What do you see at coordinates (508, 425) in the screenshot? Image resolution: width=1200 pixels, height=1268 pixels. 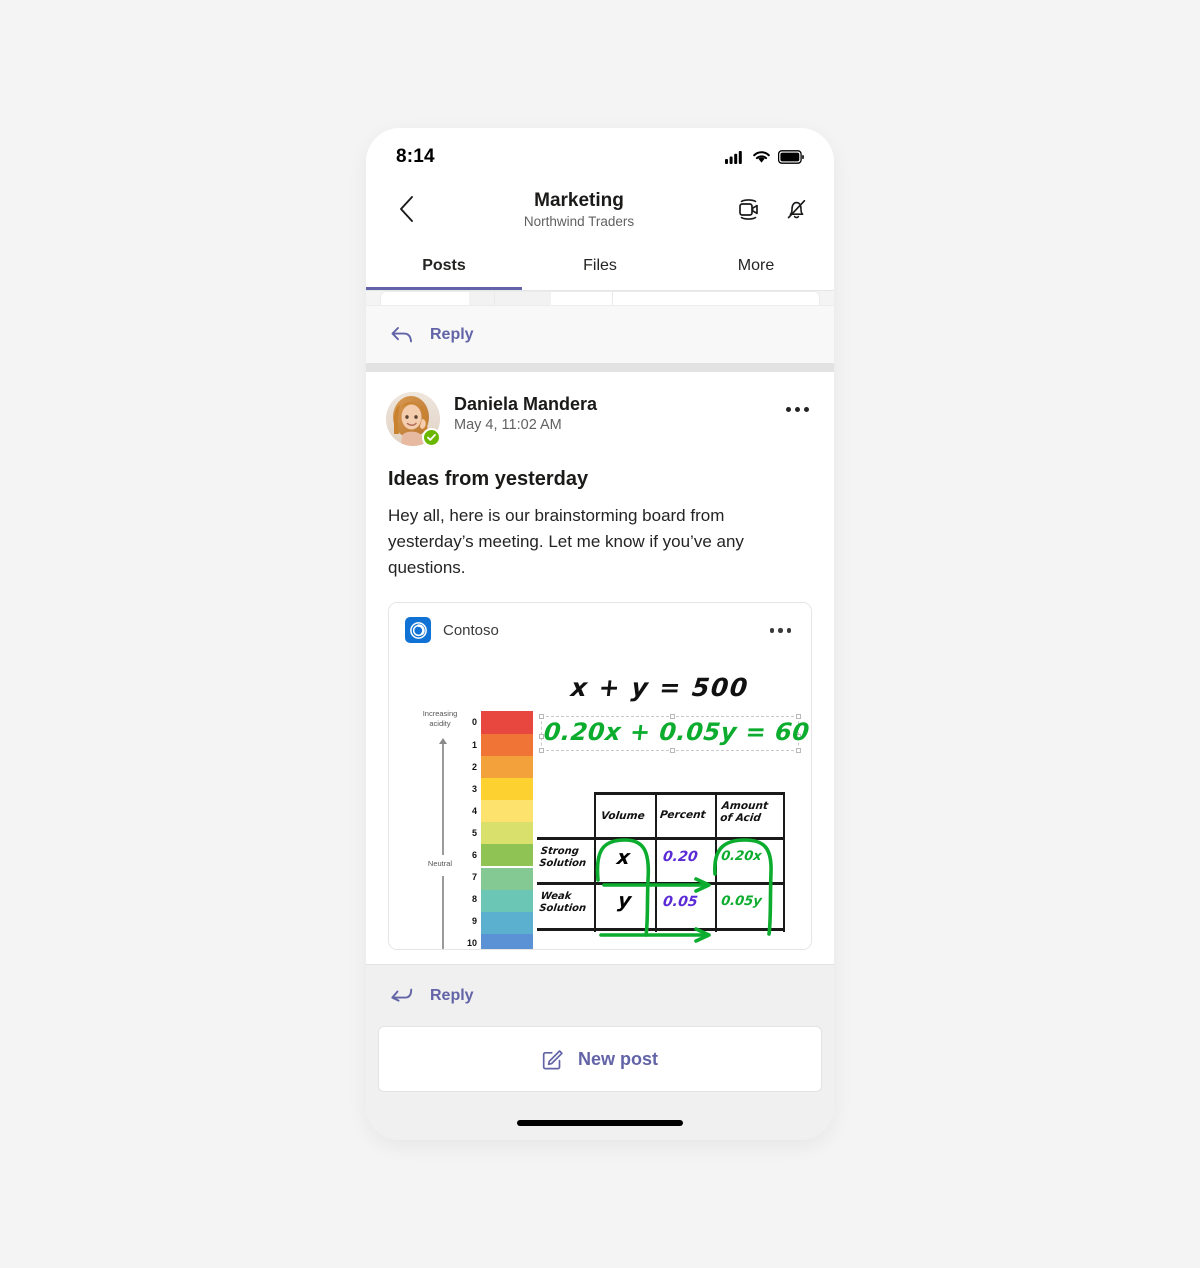 I see `post-timestamp: May 4, 11:02 AM` at bounding box center [508, 425].